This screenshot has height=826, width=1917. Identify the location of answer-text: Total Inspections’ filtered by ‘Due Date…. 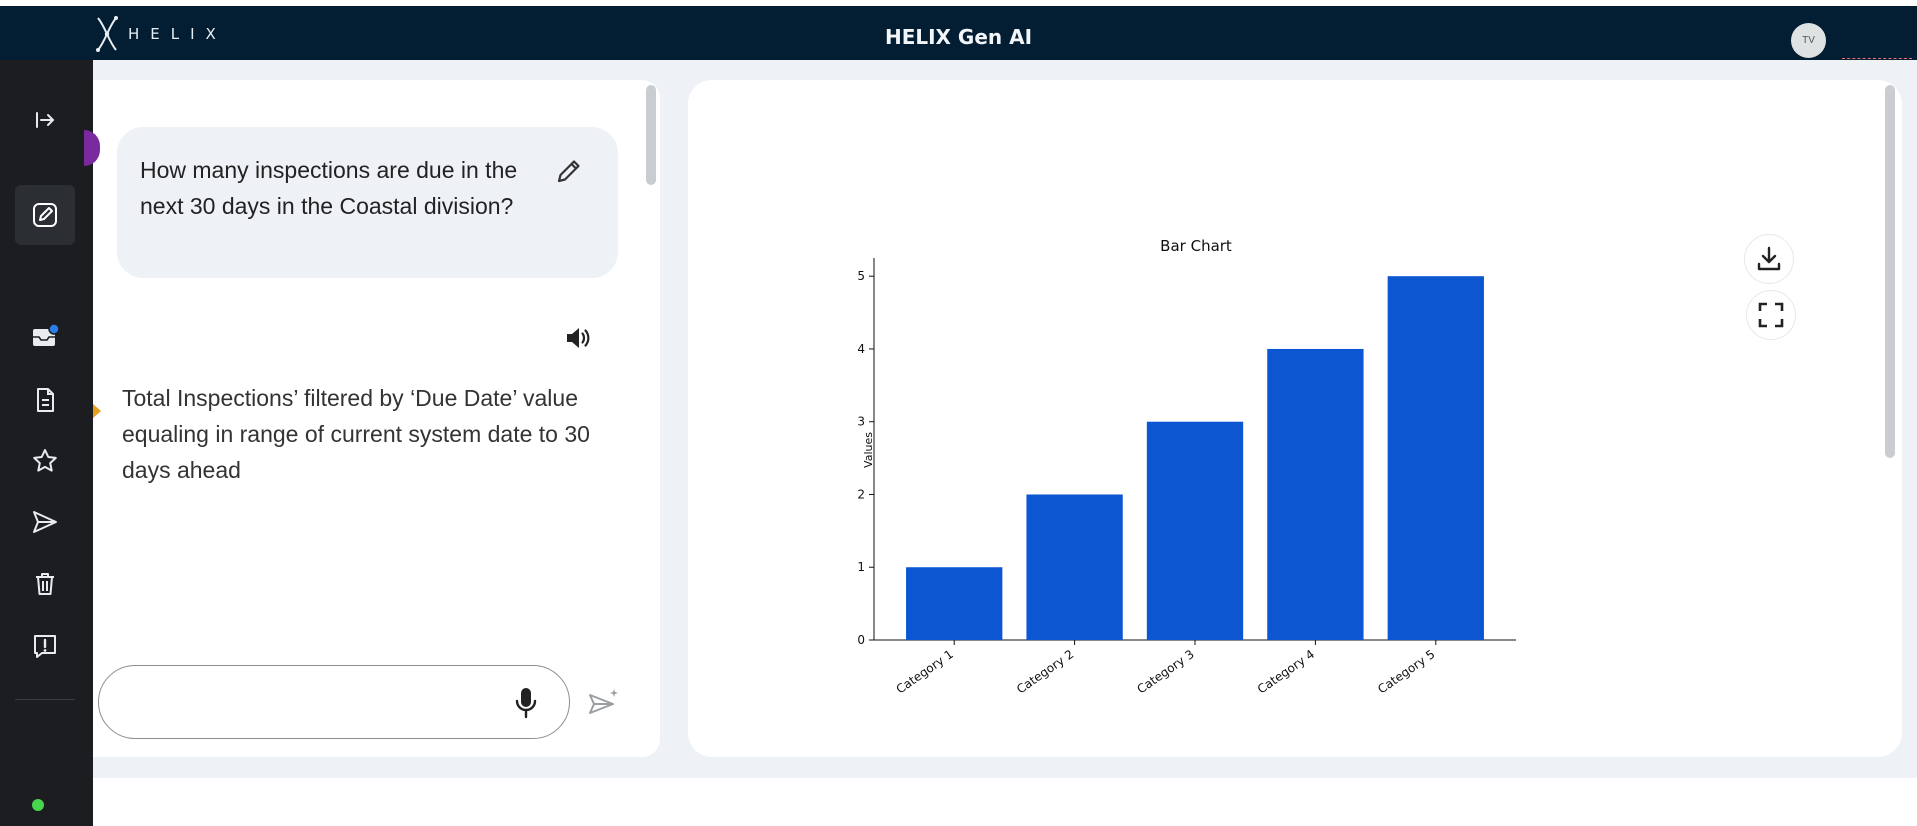
(356, 434).